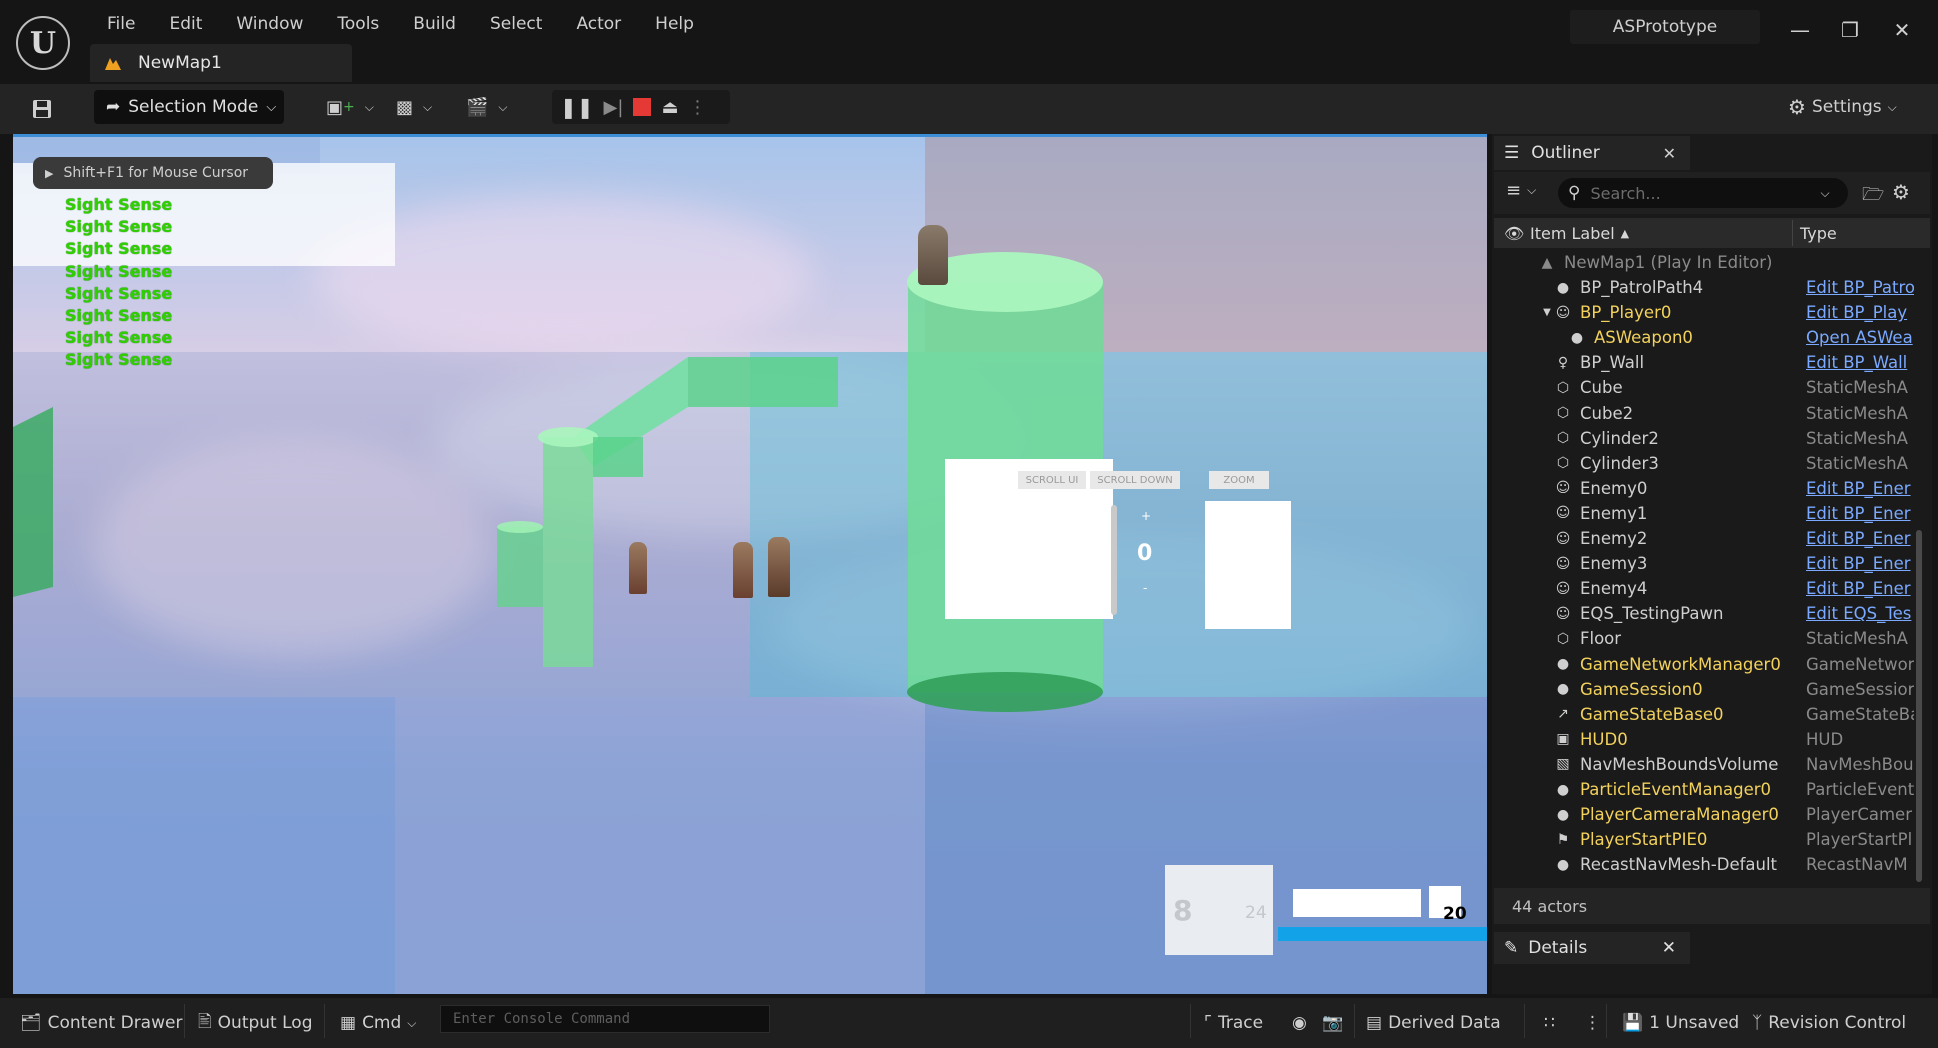 The height and width of the screenshot is (1048, 1938). I want to click on cmd-dropdown: ▦ Cmd ⌵, so click(378, 1023).